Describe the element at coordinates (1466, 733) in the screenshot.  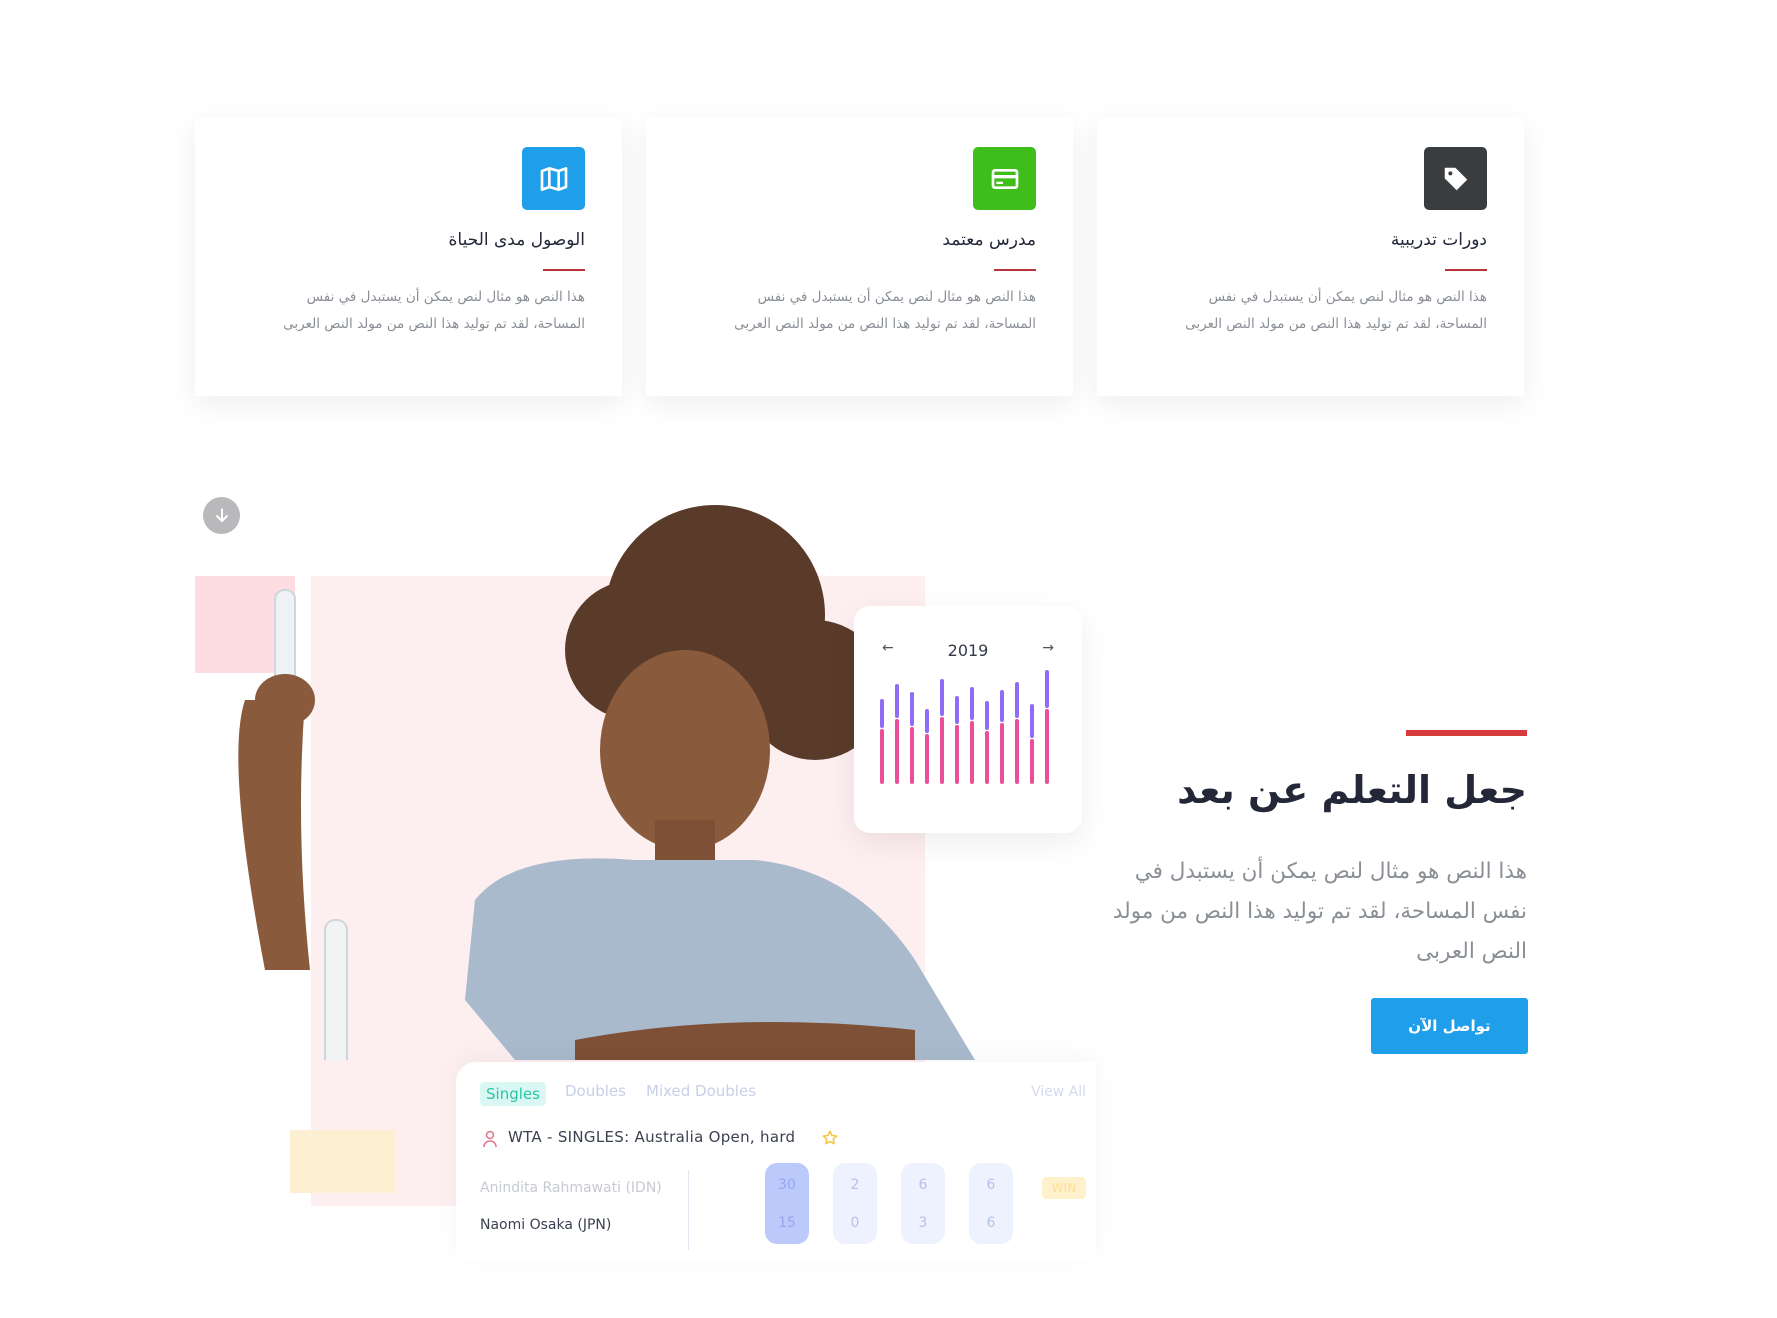
I see `title-accent-line` at that location.